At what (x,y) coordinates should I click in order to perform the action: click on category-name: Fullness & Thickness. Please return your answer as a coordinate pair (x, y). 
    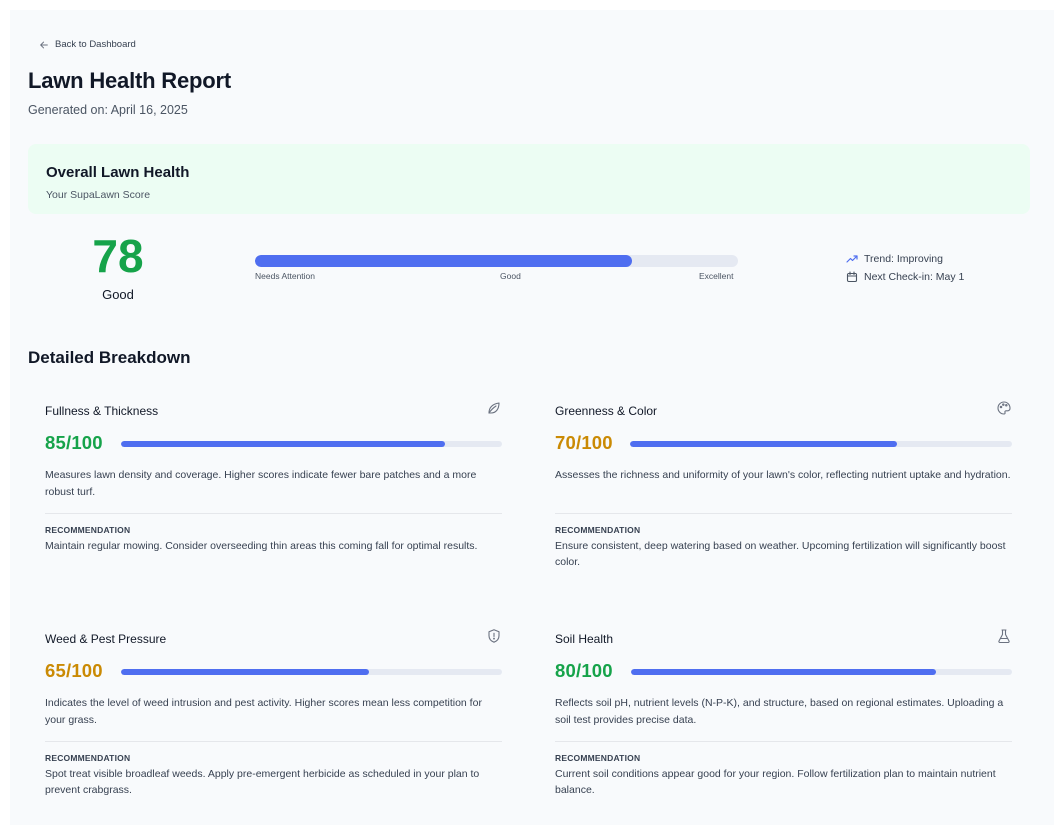
    Looking at the image, I should click on (102, 411).